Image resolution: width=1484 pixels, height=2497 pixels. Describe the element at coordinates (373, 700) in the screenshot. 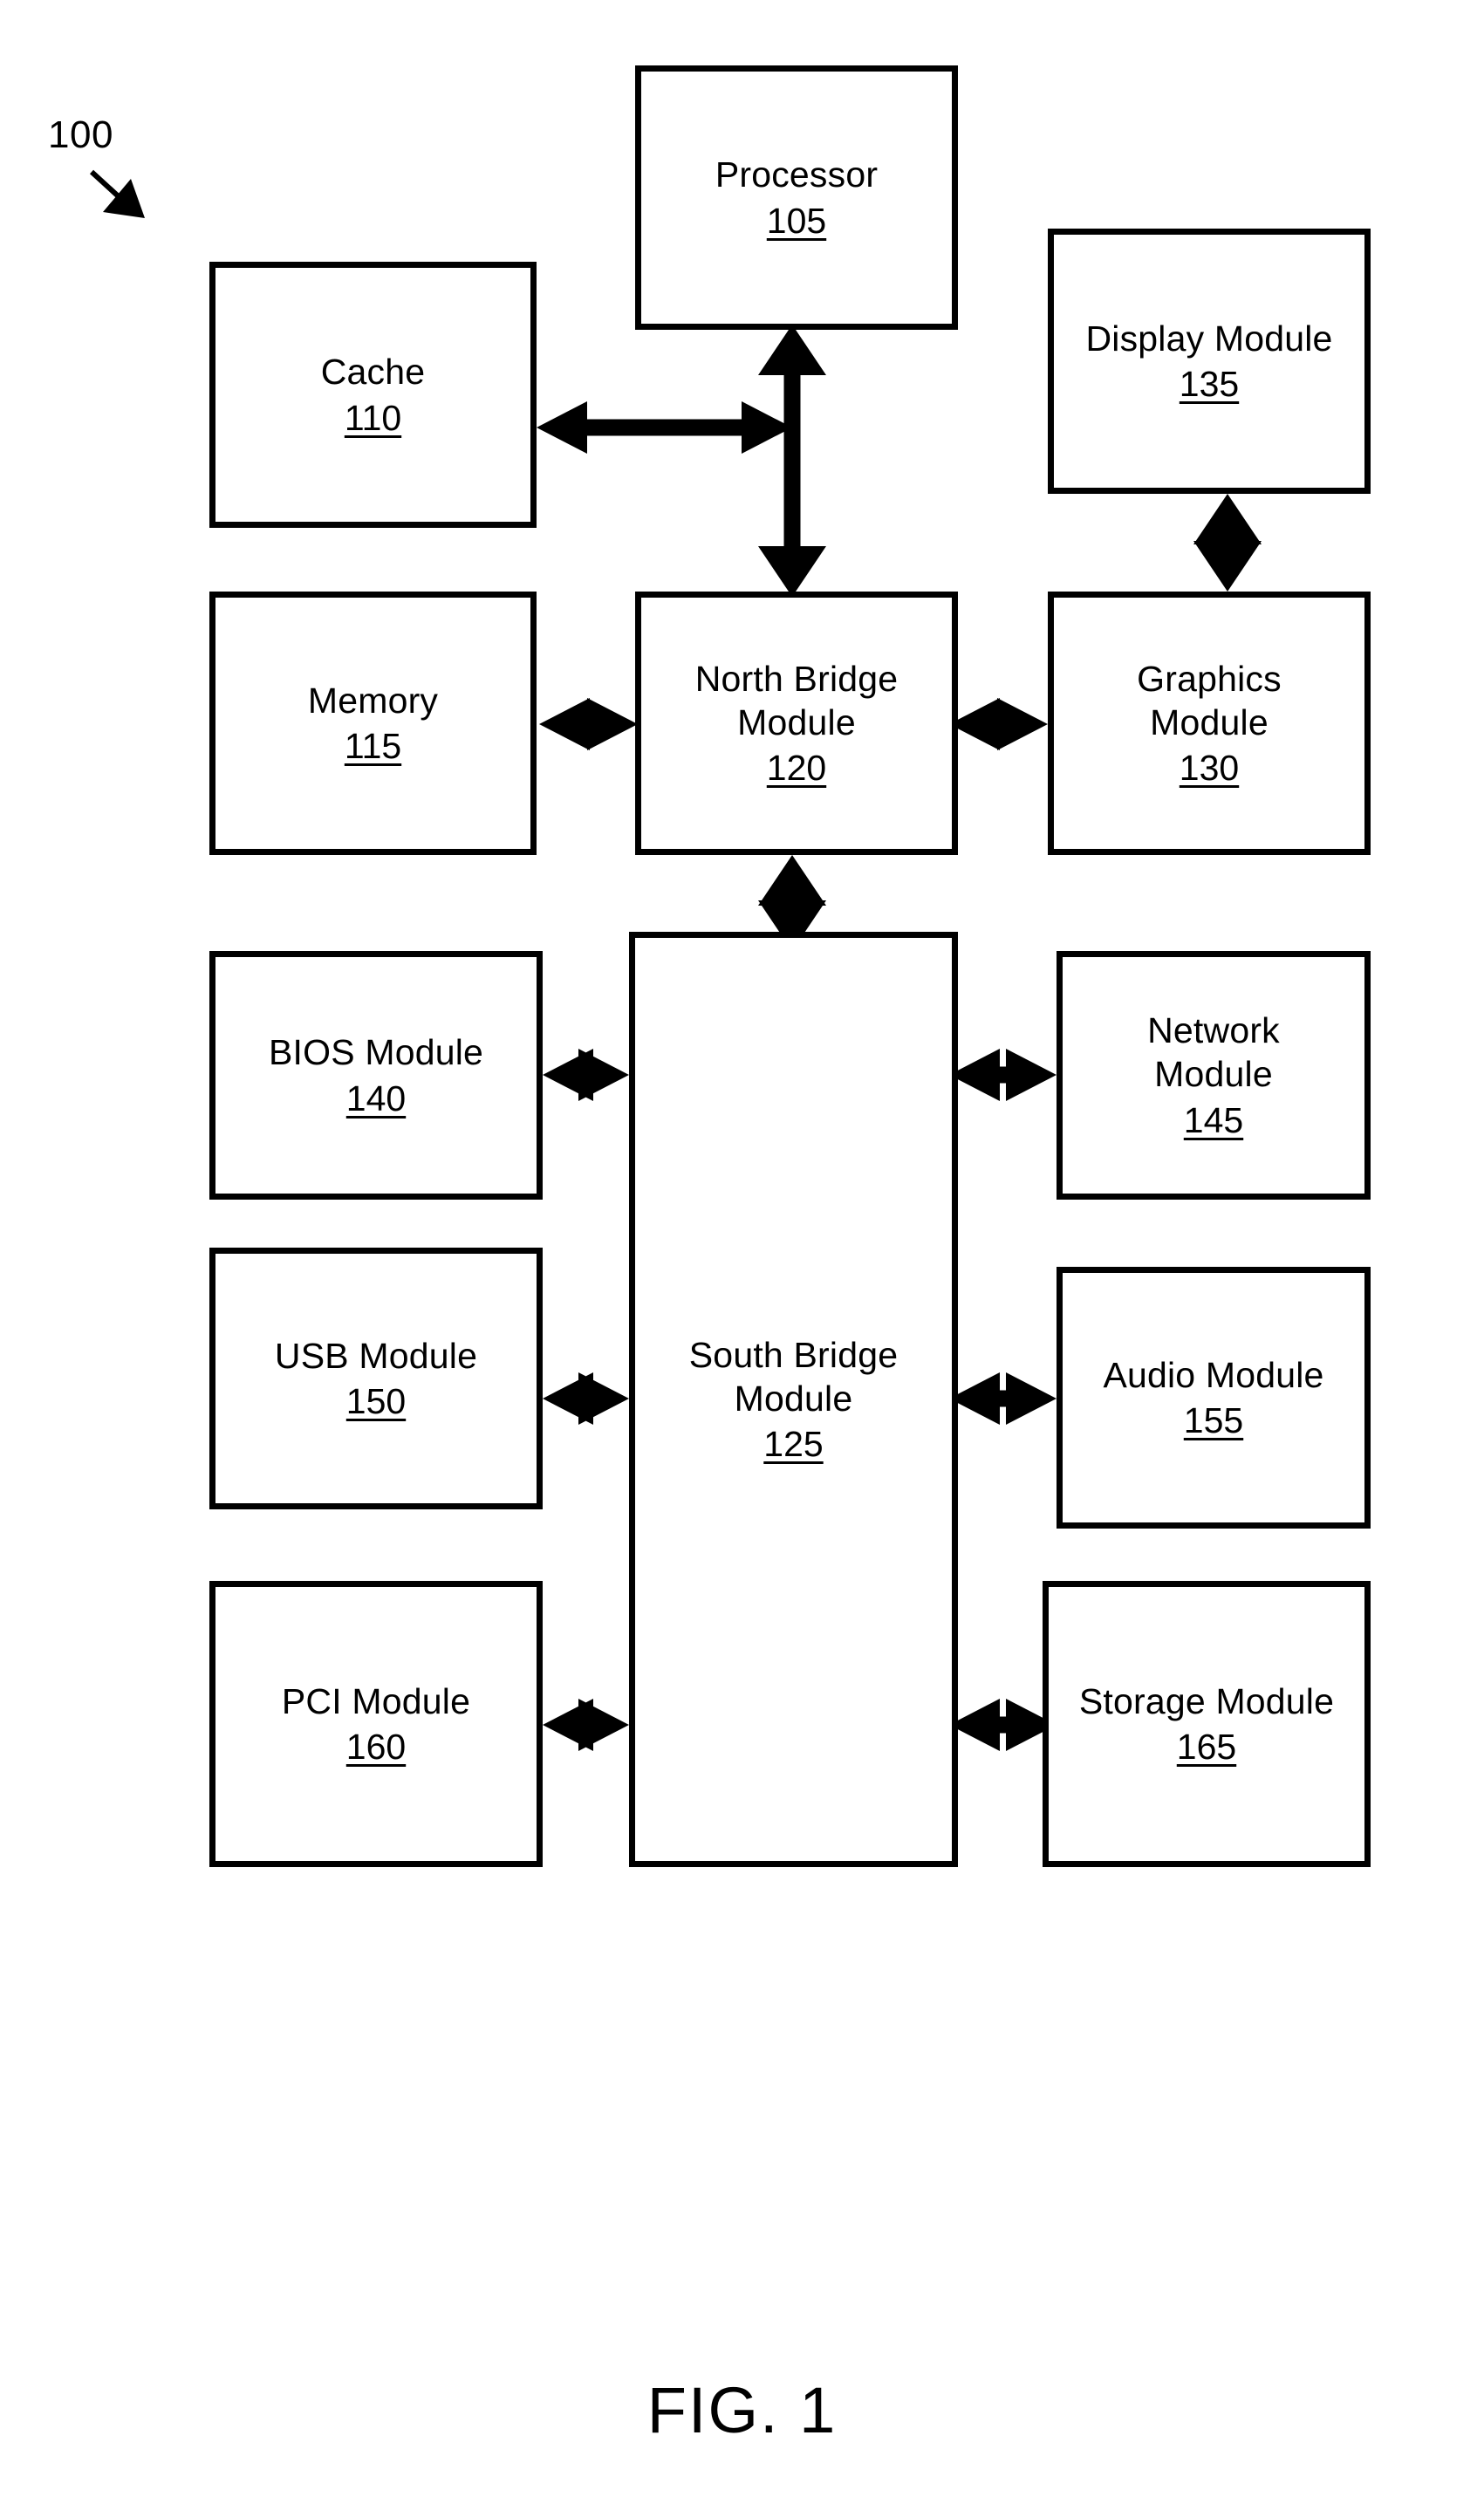

I see `block-memory-label: Memory` at that location.